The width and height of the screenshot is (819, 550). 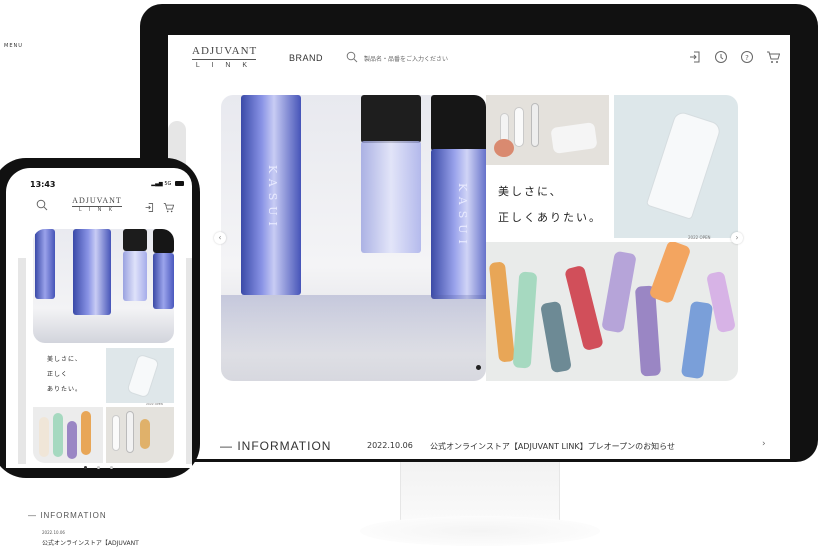 I want to click on mobile-menu-button: MENU, so click(x=13, y=46).